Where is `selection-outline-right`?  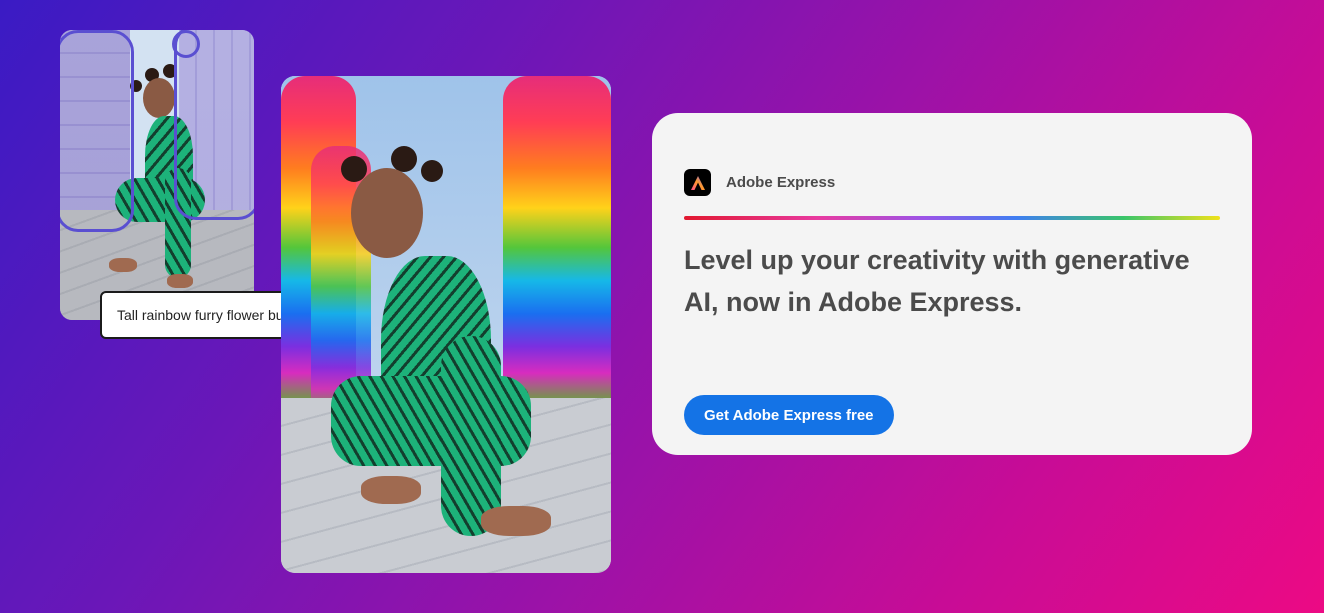
selection-outline-right is located at coordinates (214, 125).